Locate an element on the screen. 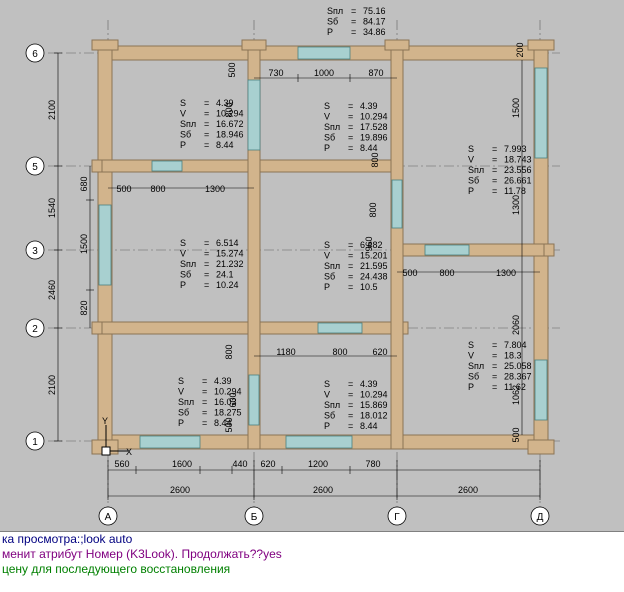 The image size is (624, 592). room-7-attr: P = 11.62 is located at coordinates (497, 387).